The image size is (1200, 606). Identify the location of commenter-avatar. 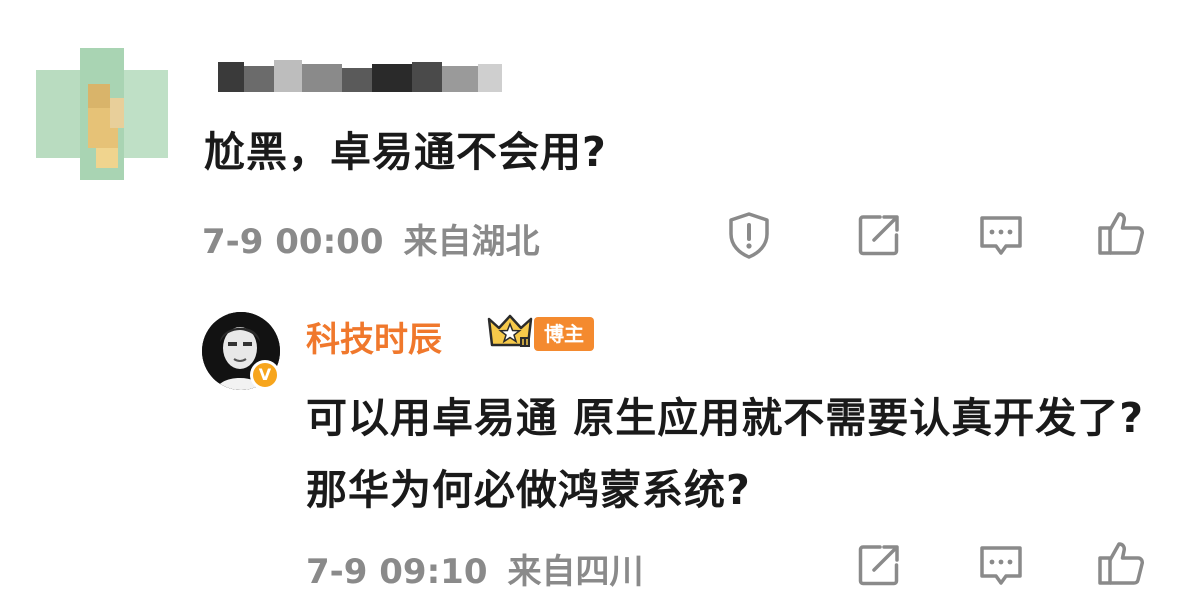
(102, 114).